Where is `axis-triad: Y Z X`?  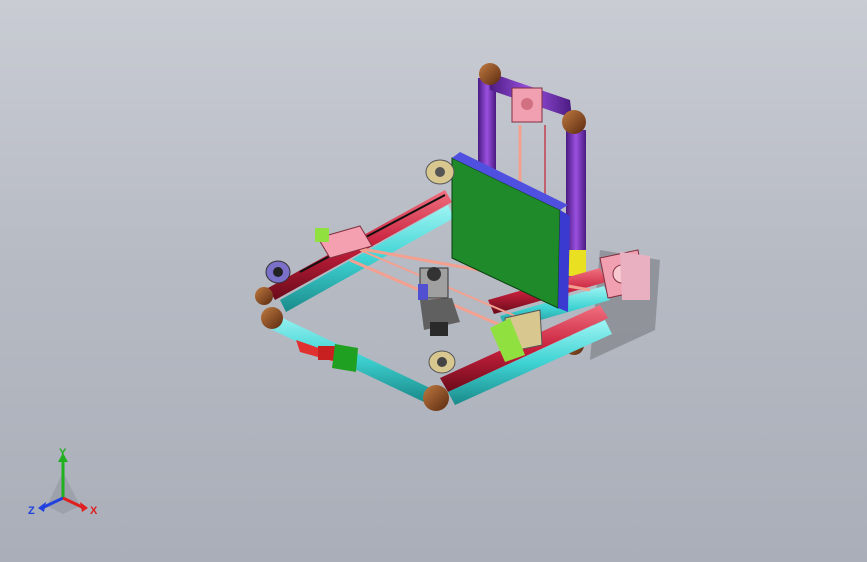
axis-triad: Y Z X is located at coordinates (65, 486).